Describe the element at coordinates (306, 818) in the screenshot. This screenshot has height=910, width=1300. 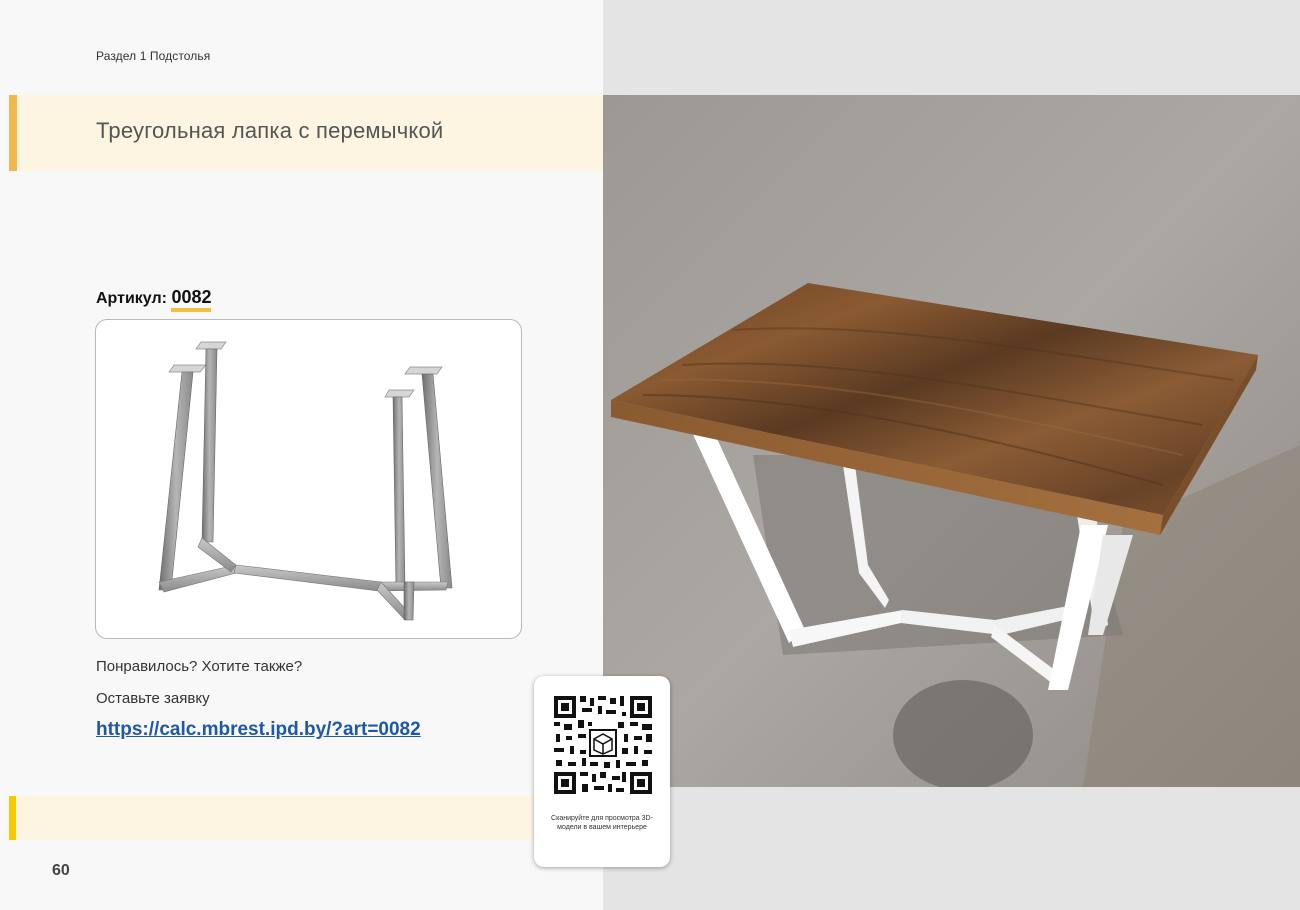
I see `footer-band` at that location.